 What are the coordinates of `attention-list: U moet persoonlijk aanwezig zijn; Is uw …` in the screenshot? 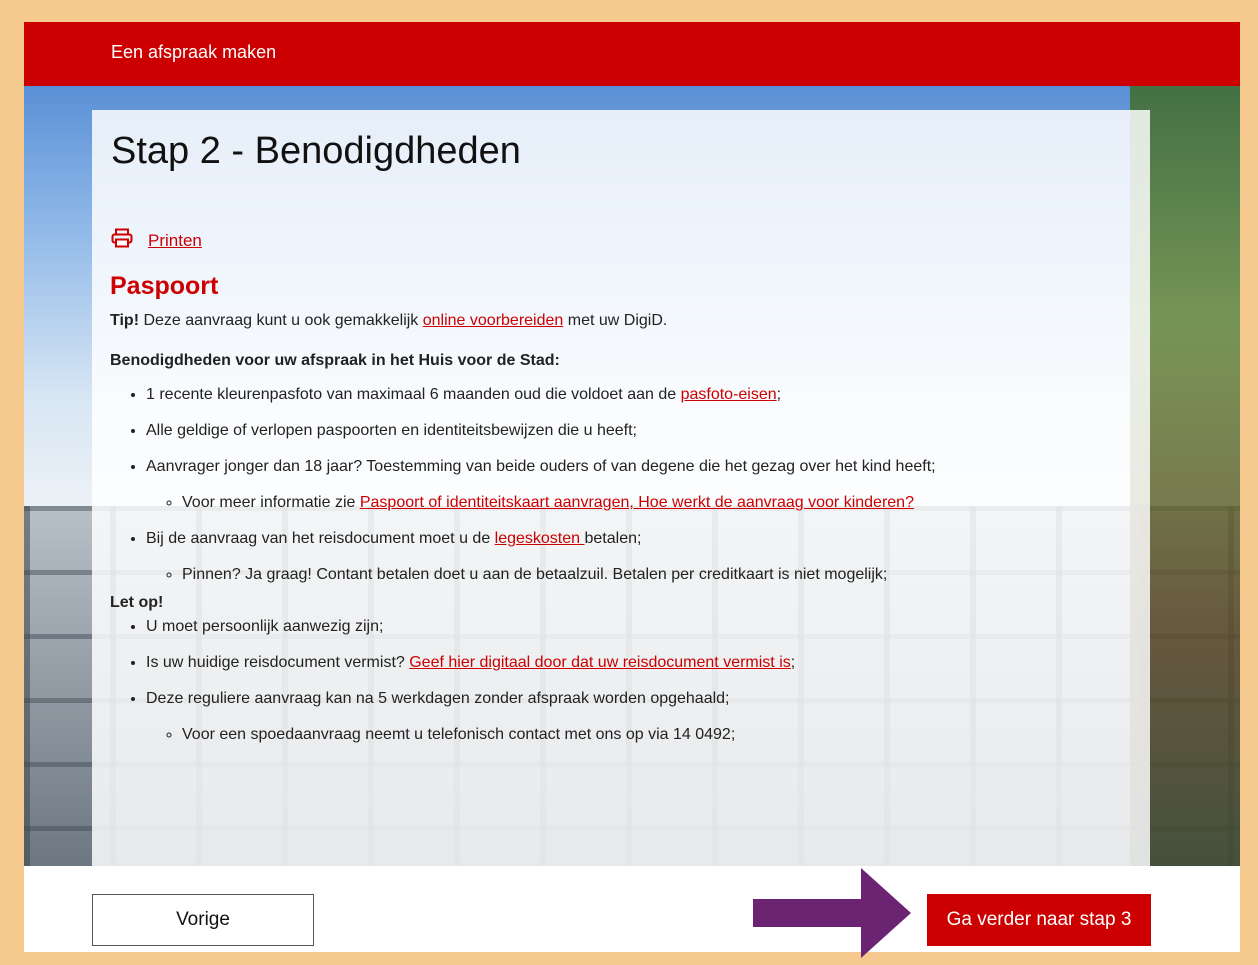 It's located at (620, 681).